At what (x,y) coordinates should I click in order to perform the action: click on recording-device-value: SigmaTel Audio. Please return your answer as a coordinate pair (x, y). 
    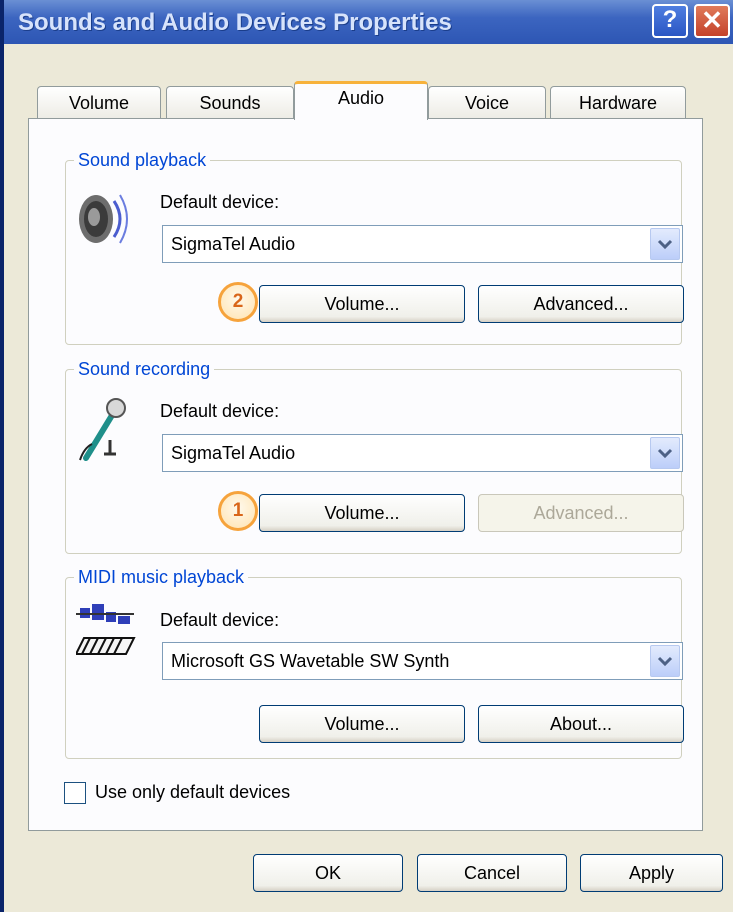
    Looking at the image, I should click on (233, 453).